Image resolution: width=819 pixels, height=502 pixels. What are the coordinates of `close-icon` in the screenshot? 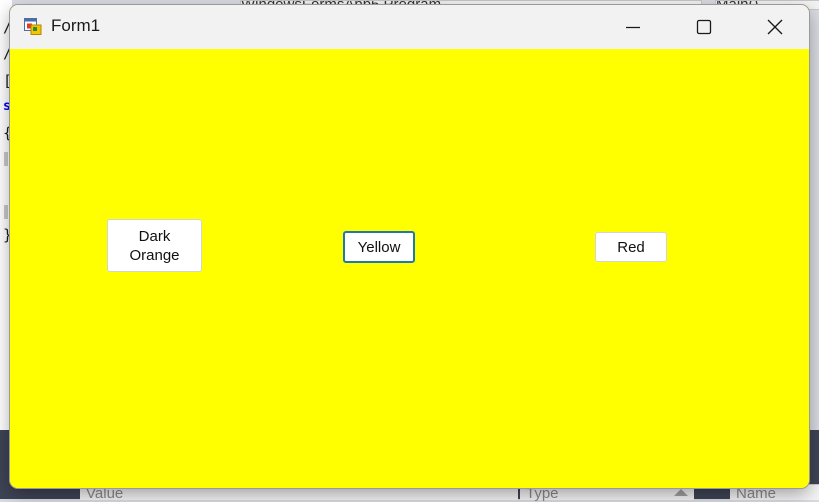 It's located at (775, 27).